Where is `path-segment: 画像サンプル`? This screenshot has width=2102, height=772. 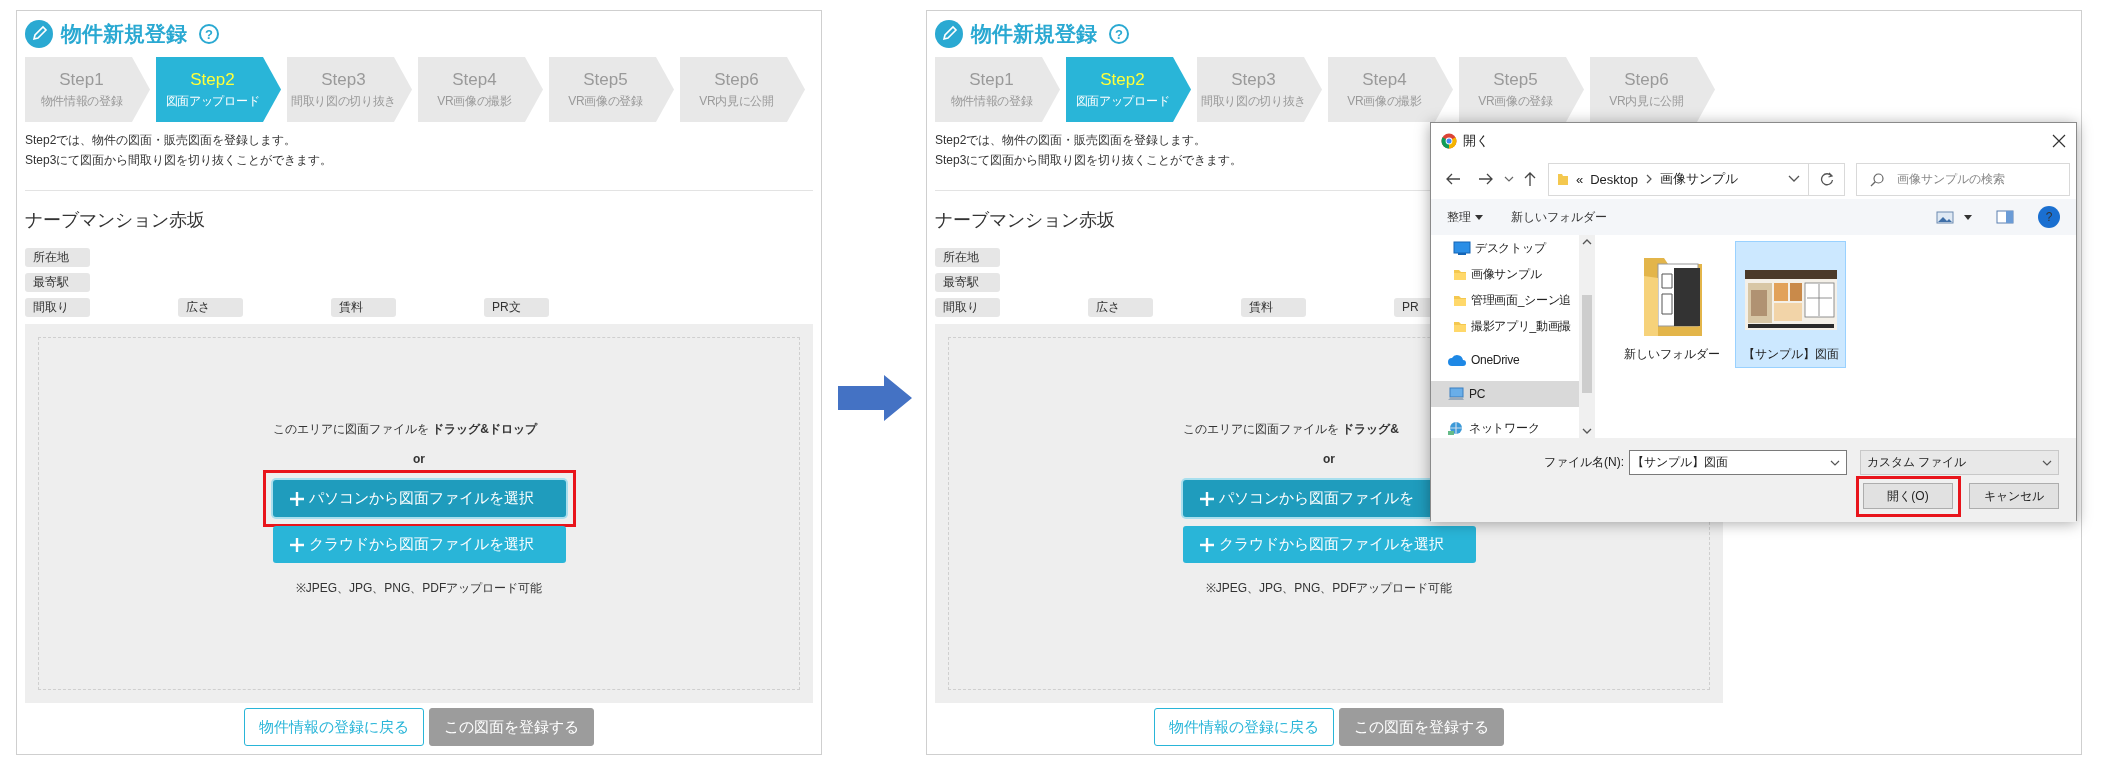 path-segment: 画像サンプル is located at coordinates (1698, 179).